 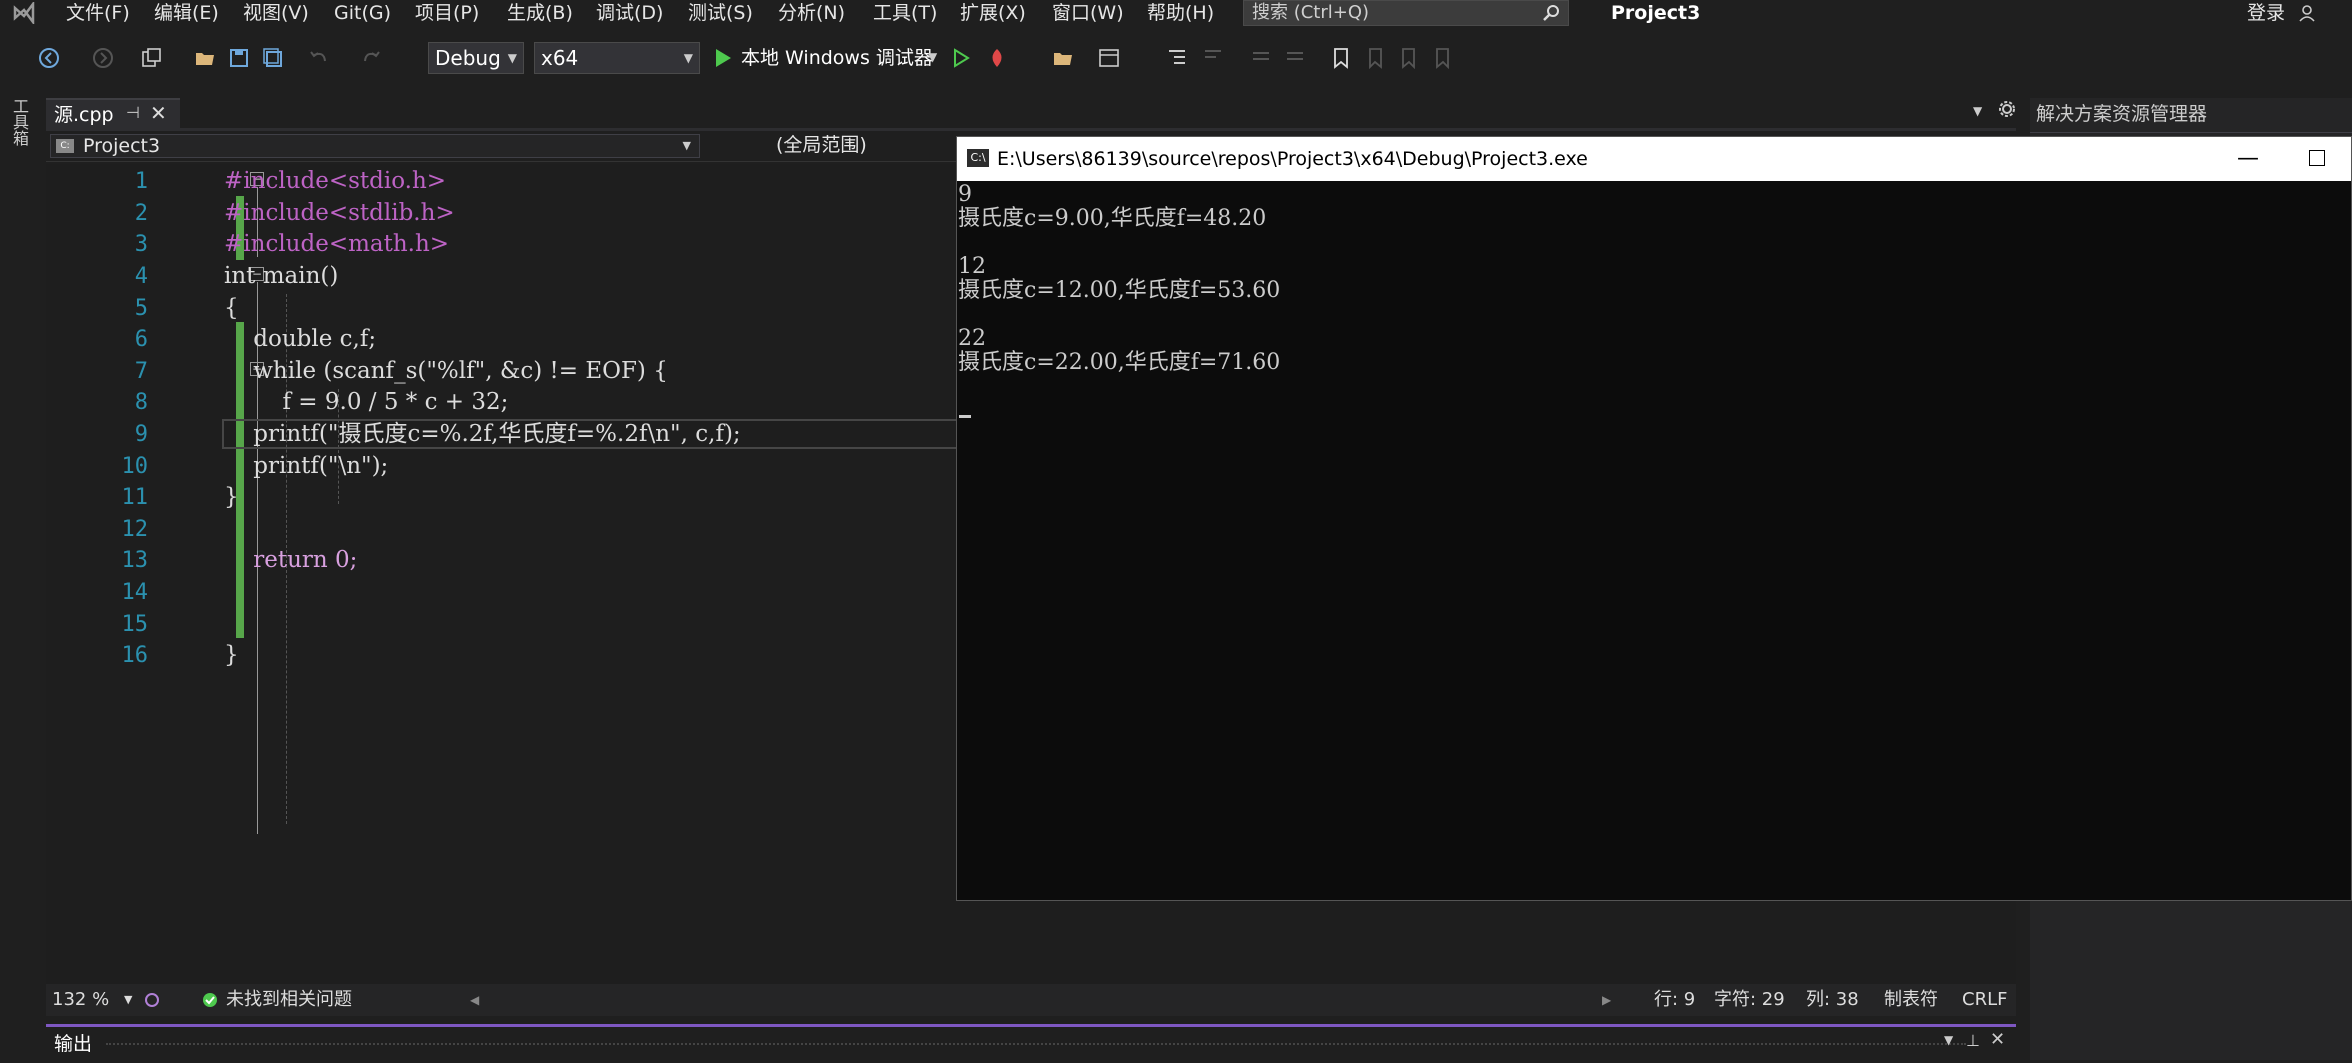 I want to click on maximize-icon, so click(x=2317, y=158).